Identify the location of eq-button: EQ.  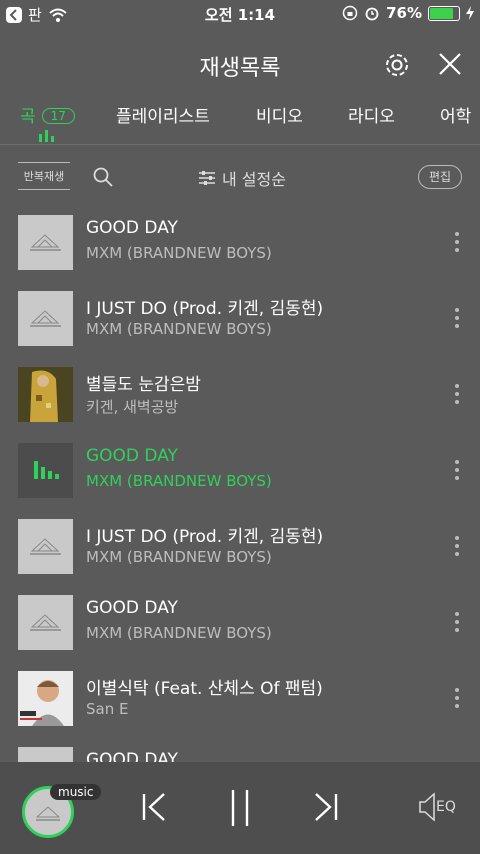
(437, 807).